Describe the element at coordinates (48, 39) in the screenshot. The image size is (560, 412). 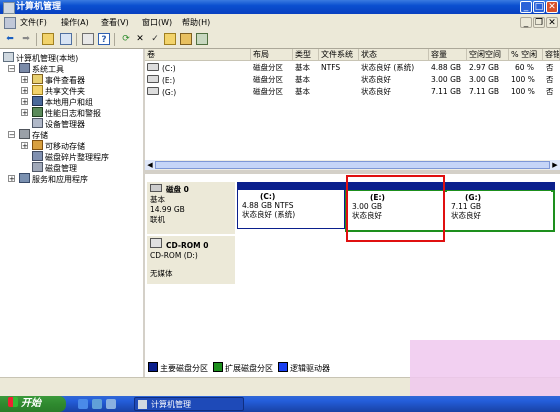
I see `up-icon` at that location.